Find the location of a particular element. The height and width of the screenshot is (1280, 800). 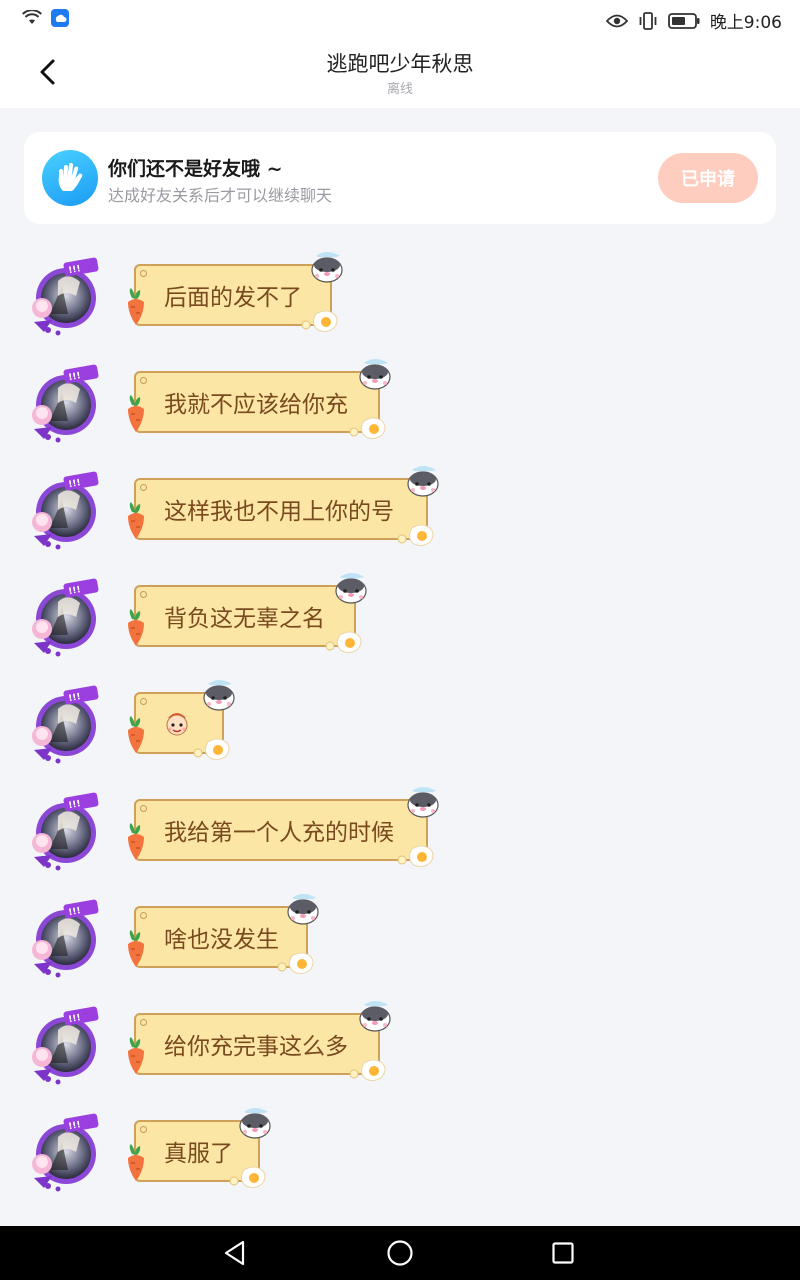

nav-recent-button is located at coordinates (563, 1253).